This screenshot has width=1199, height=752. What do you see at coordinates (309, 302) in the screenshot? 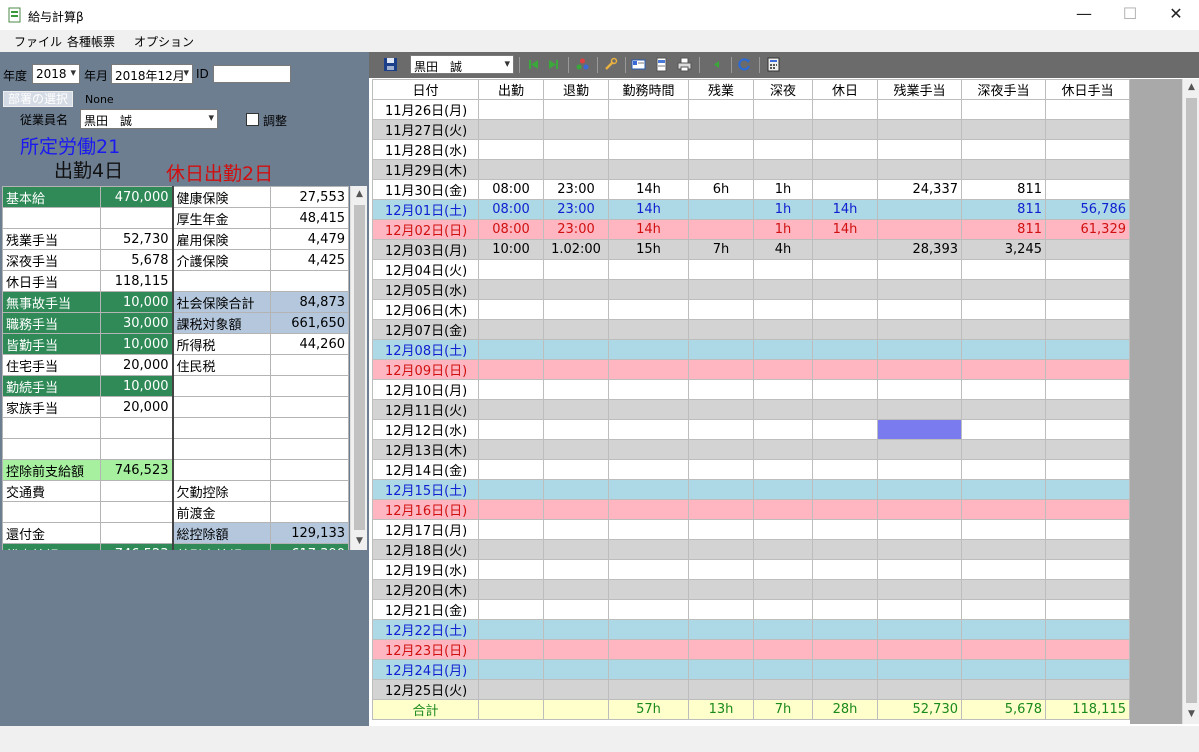
I see `salary-item-value: 84,873` at bounding box center [309, 302].